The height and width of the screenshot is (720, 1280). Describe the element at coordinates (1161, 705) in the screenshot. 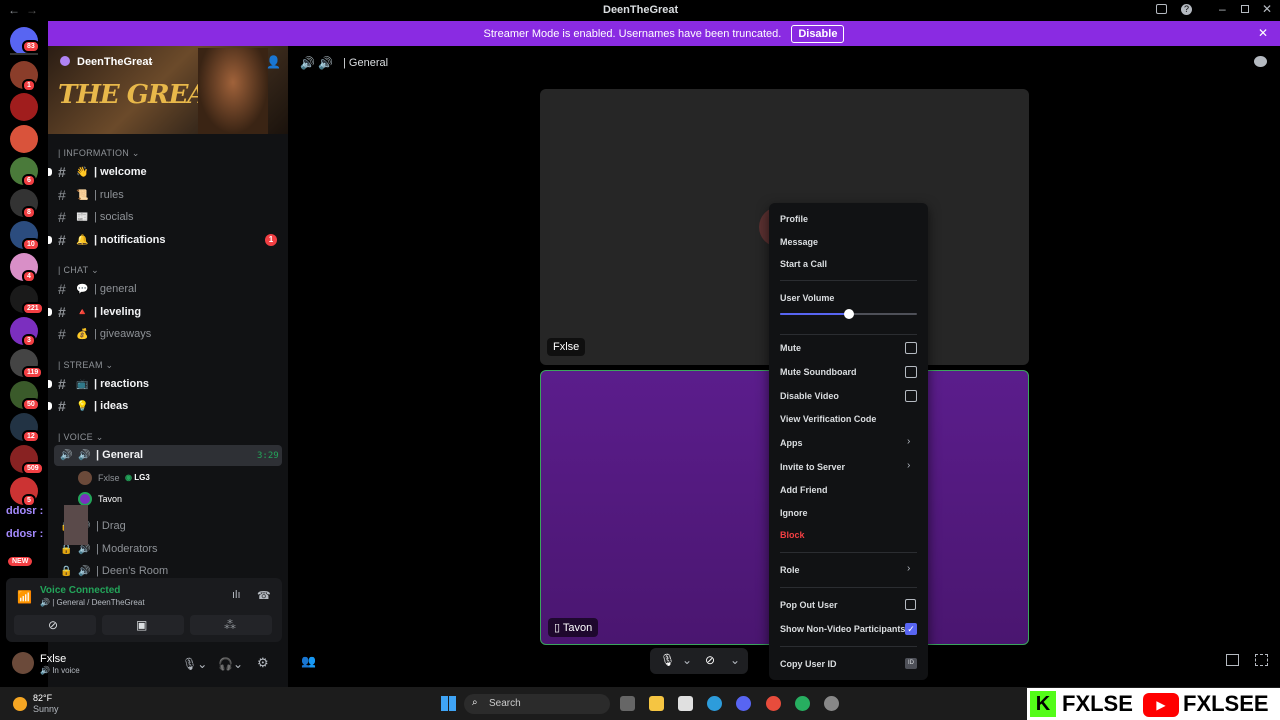

I see `youtube-logo-icon: ▶` at that location.